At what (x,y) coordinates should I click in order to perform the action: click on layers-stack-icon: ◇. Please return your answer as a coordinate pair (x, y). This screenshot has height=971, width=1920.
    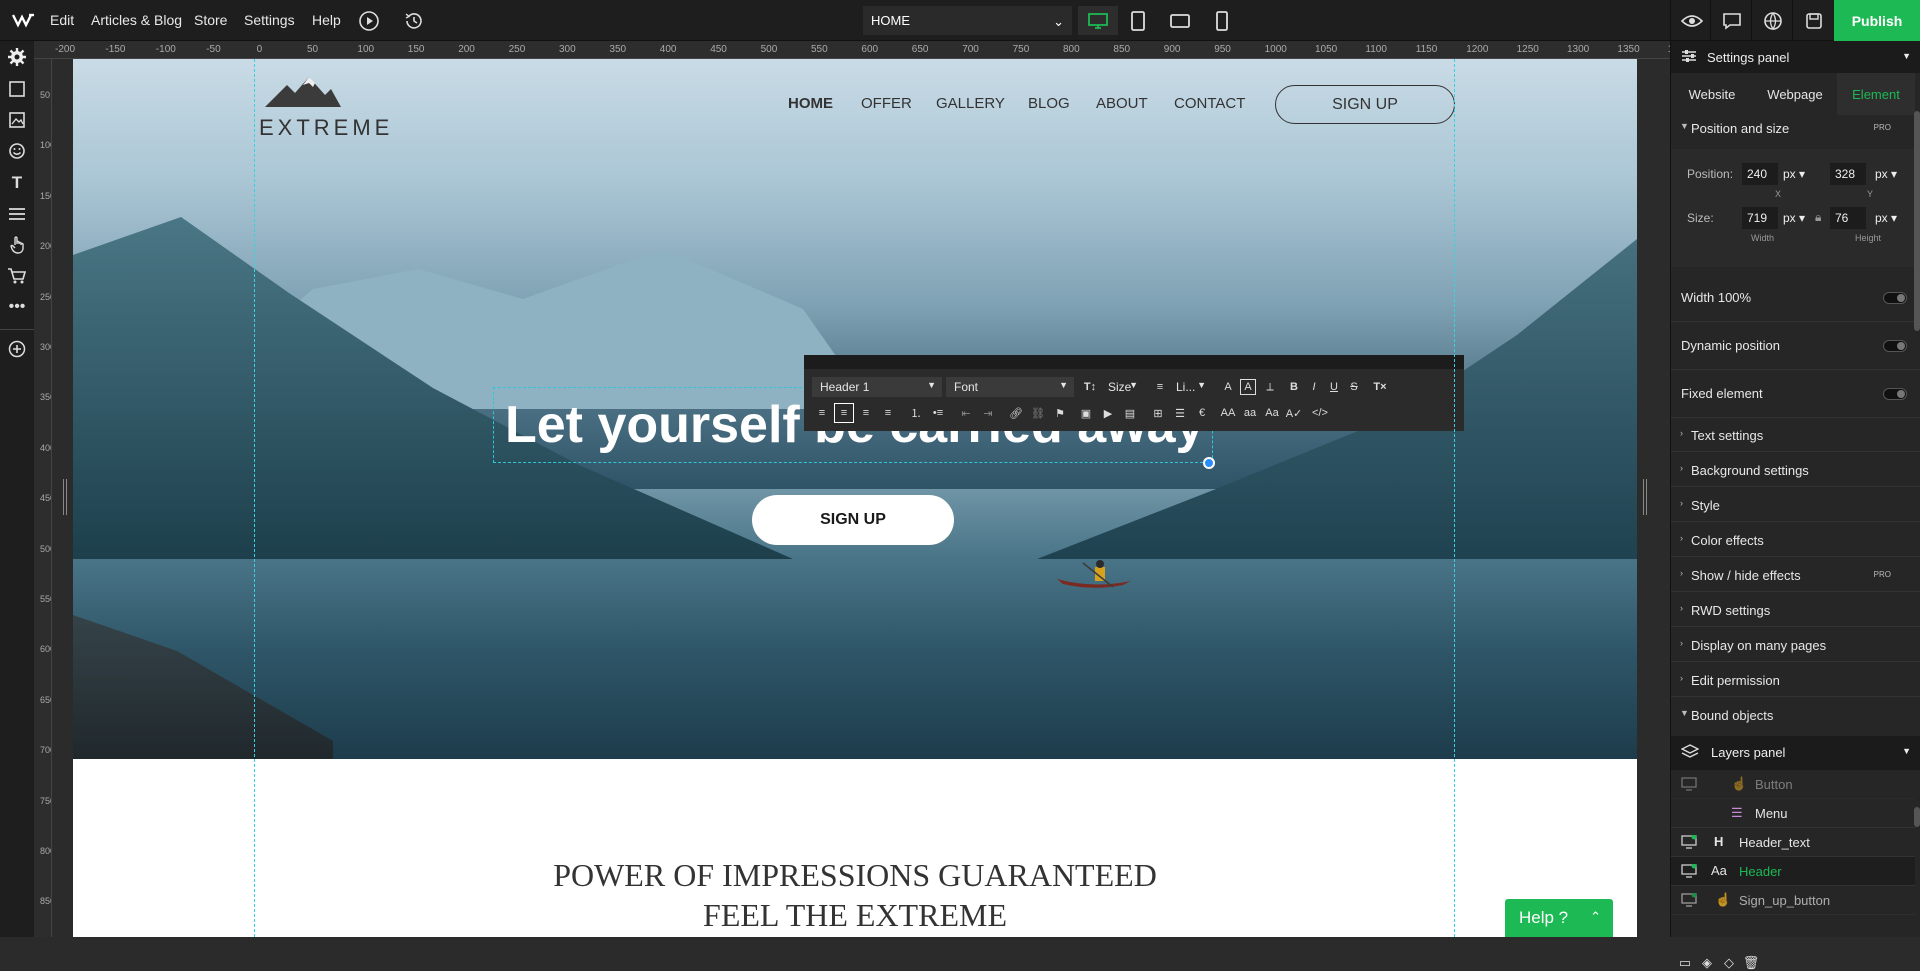
    Looking at the image, I should click on (1729, 963).